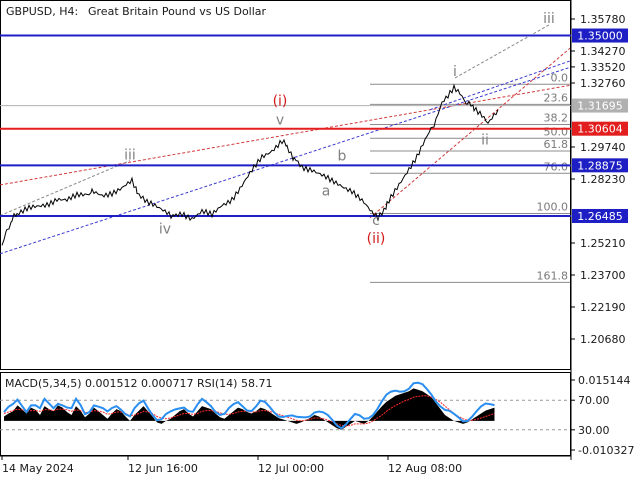 The width and height of the screenshot is (640, 480). What do you see at coordinates (165, 230) in the screenshot?
I see `wave-label-1: iv` at bounding box center [165, 230].